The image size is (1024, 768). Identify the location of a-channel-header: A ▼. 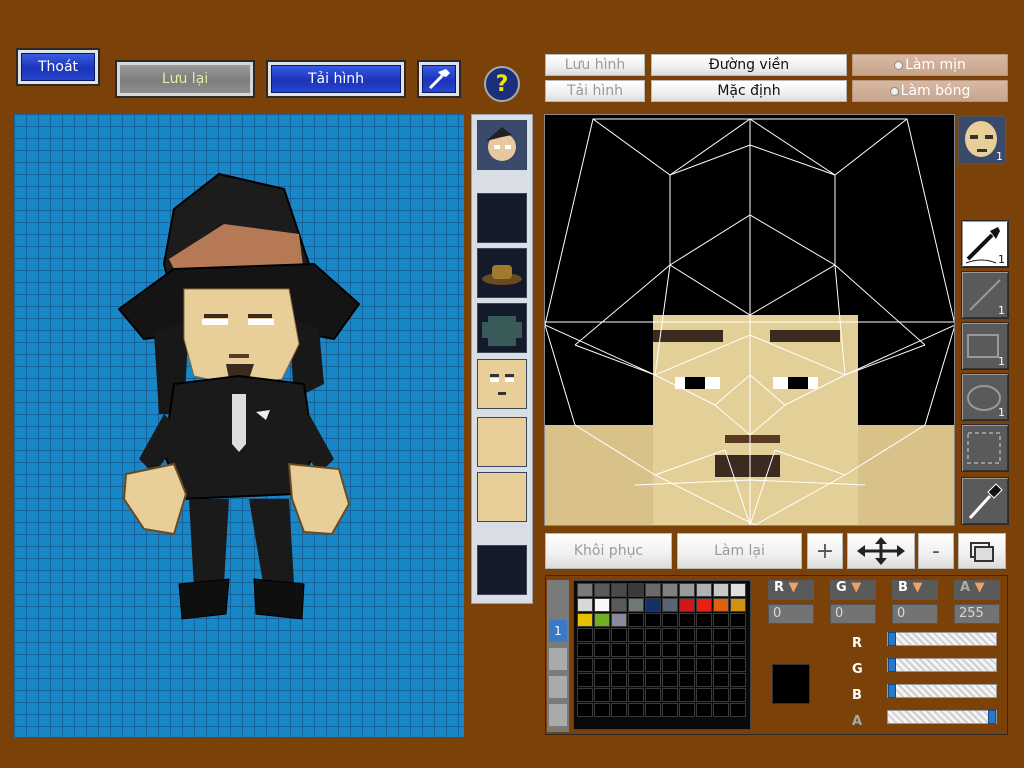
(977, 590).